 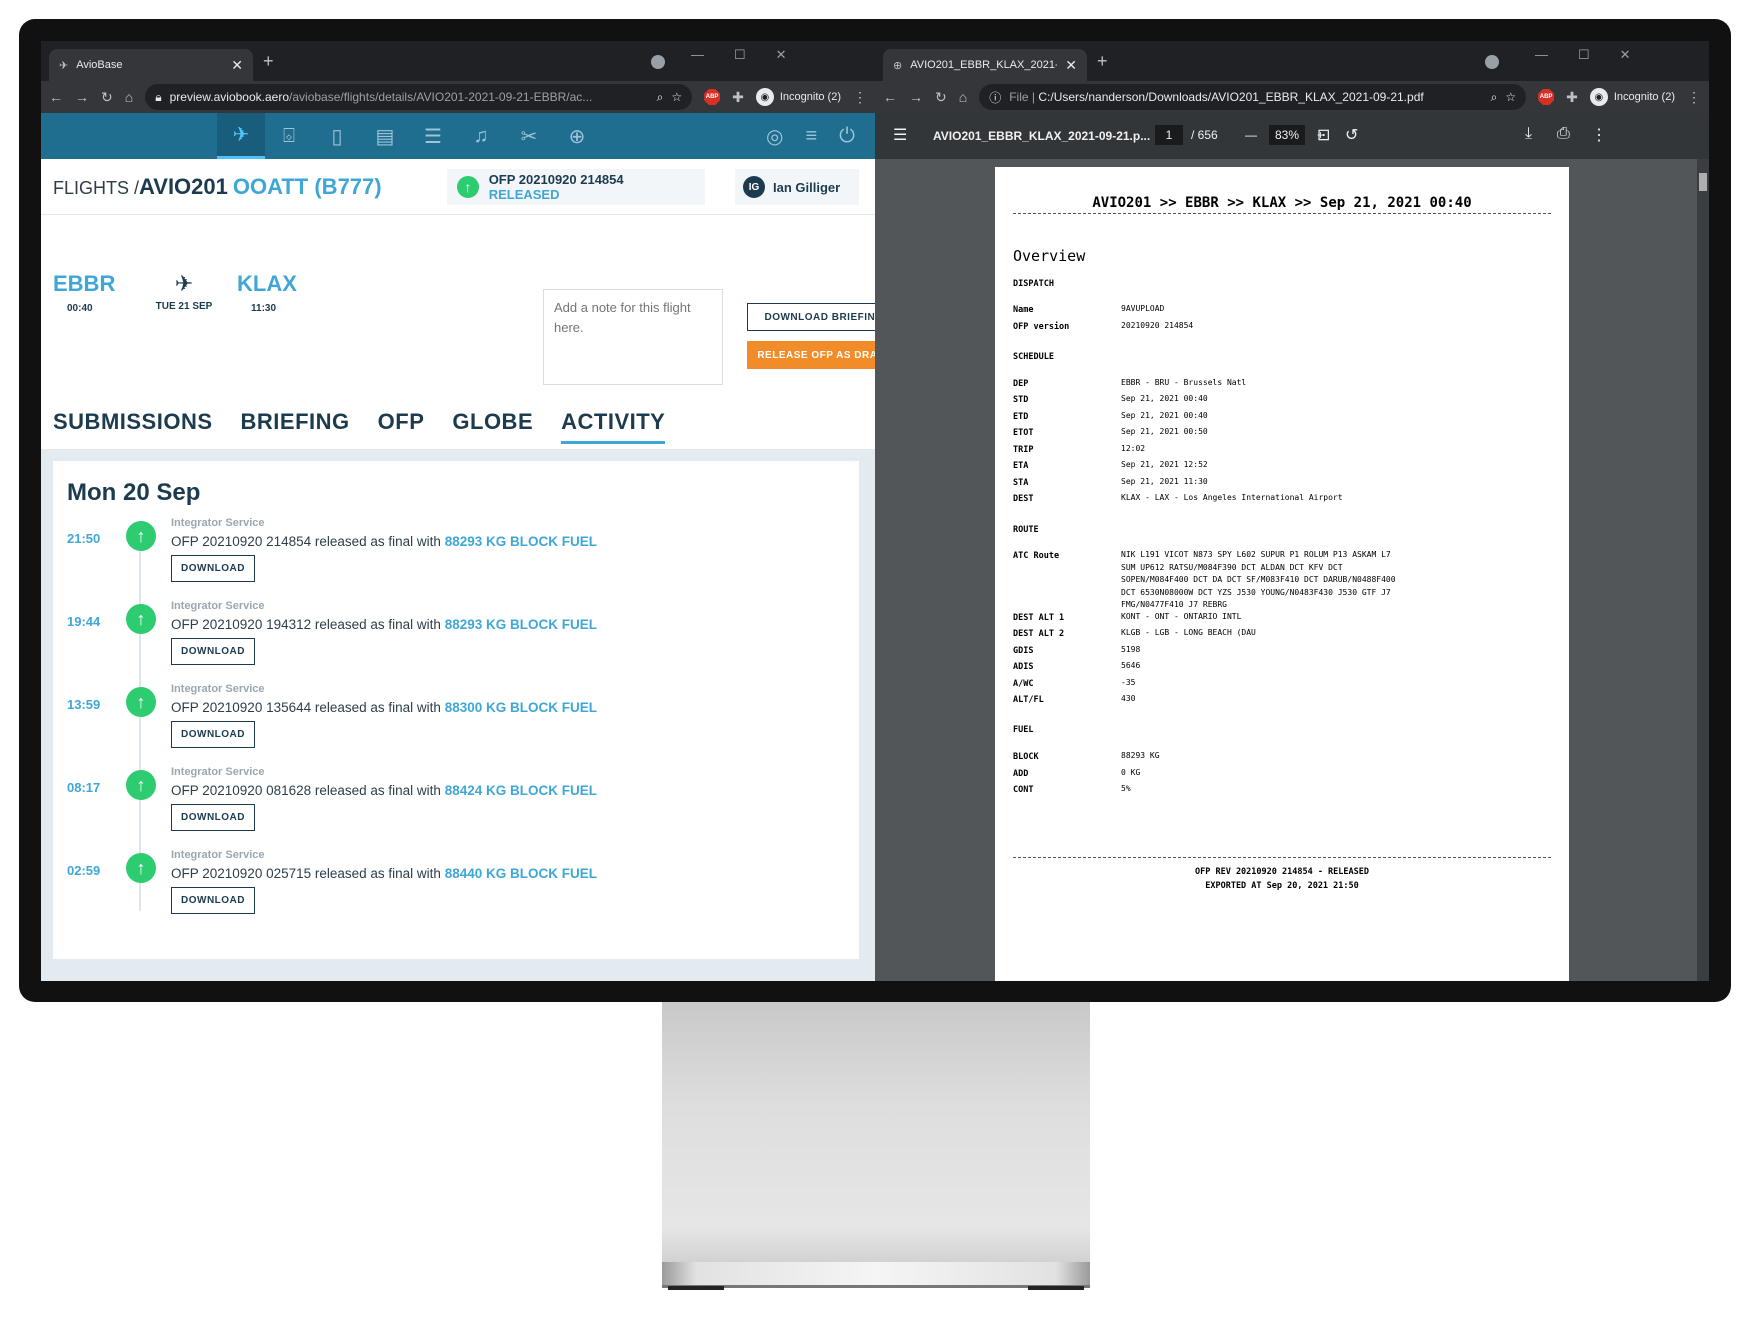 What do you see at coordinates (1251, 135) in the screenshot?
I see `zoom-out-icon: —` at bounding box center [1251, 135].